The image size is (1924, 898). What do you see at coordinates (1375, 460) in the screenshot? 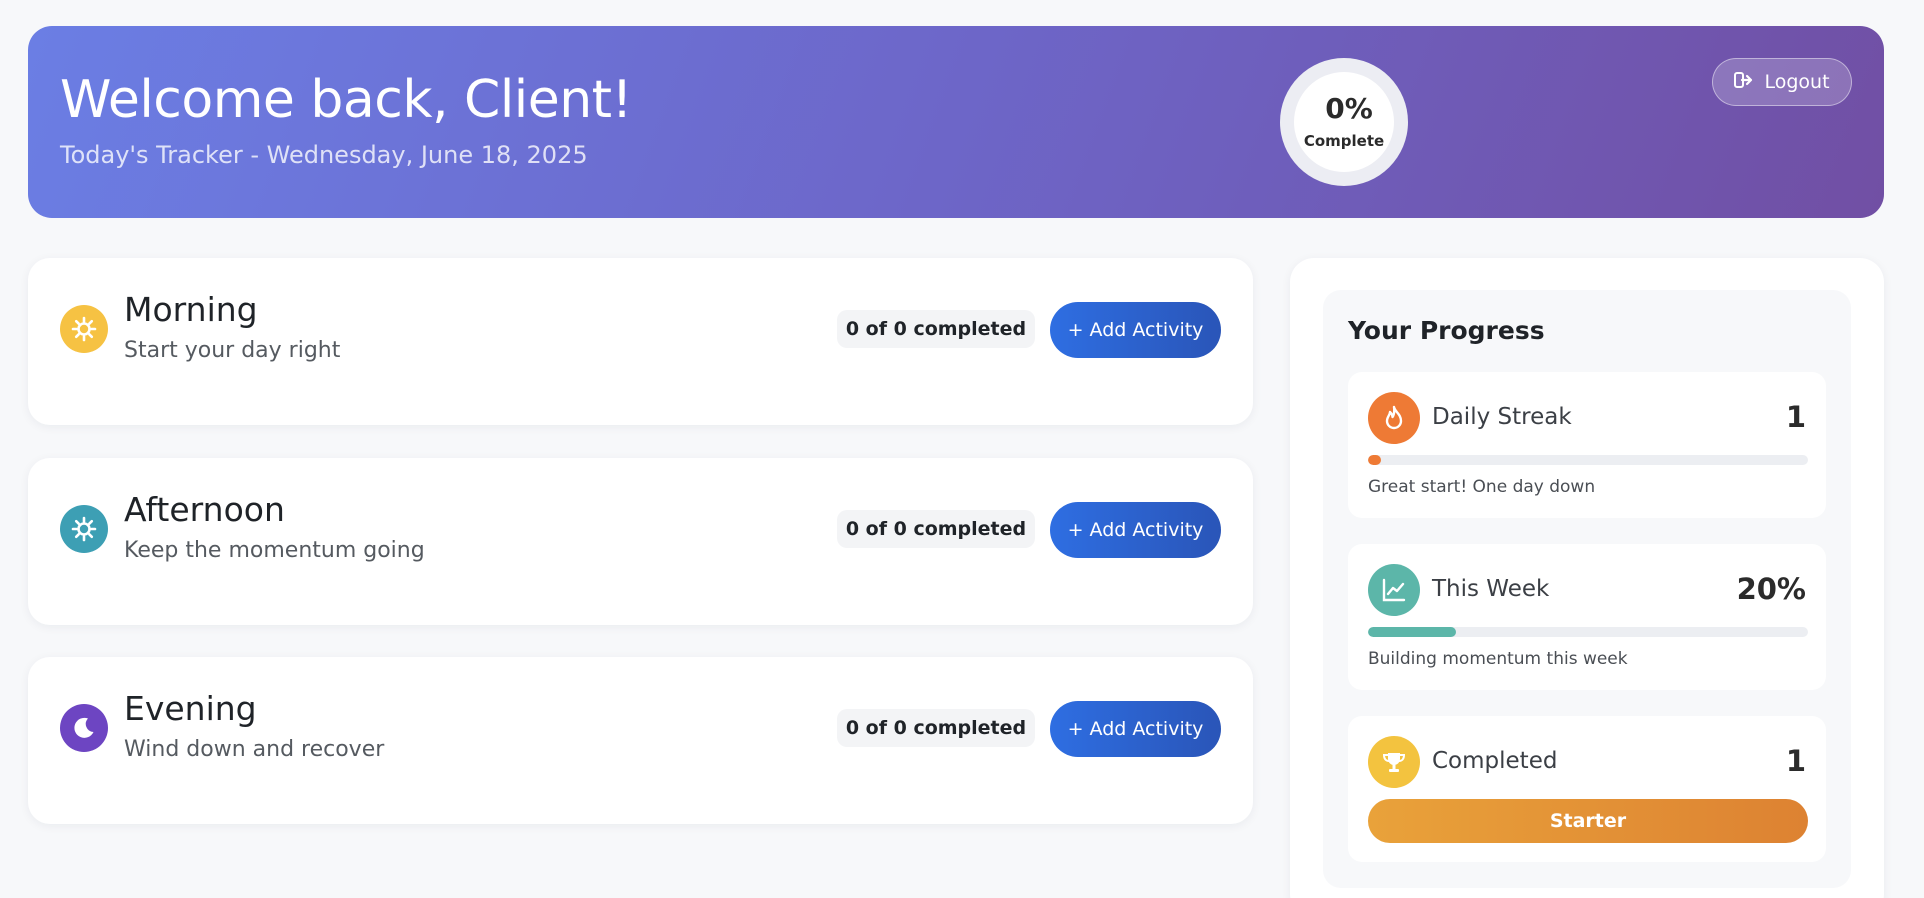
I see `streak-progress-fill` at bounding box center [1375, 460].